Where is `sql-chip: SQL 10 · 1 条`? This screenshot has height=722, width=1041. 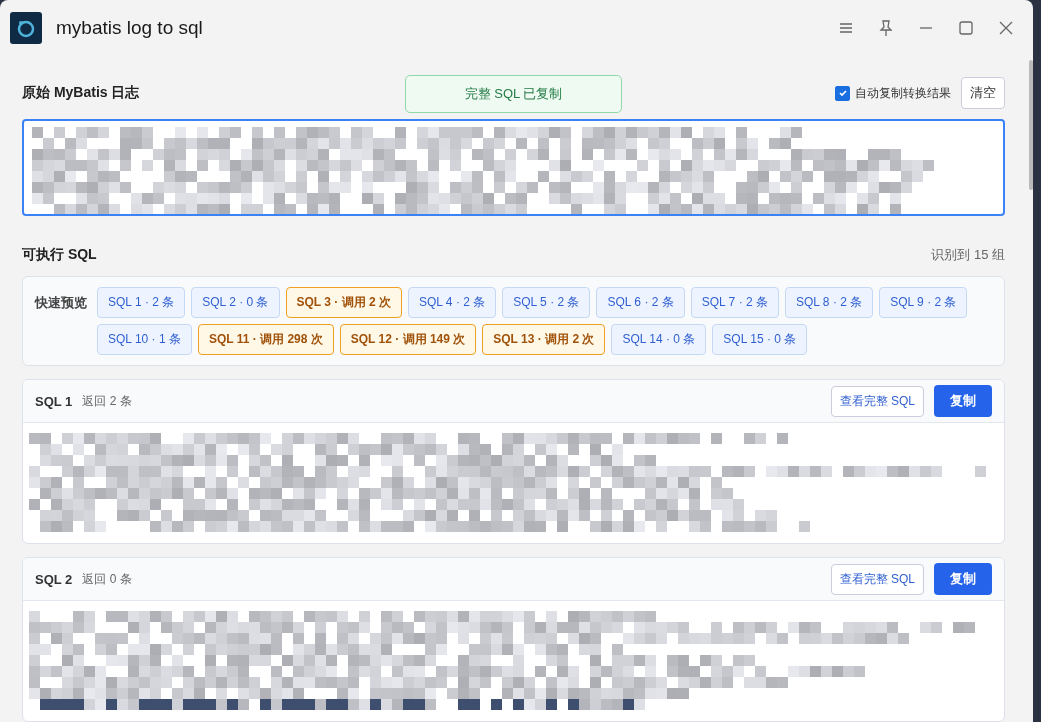 sql-chip: SQL 10 · 1 条 is located at coordinates (144, 339).